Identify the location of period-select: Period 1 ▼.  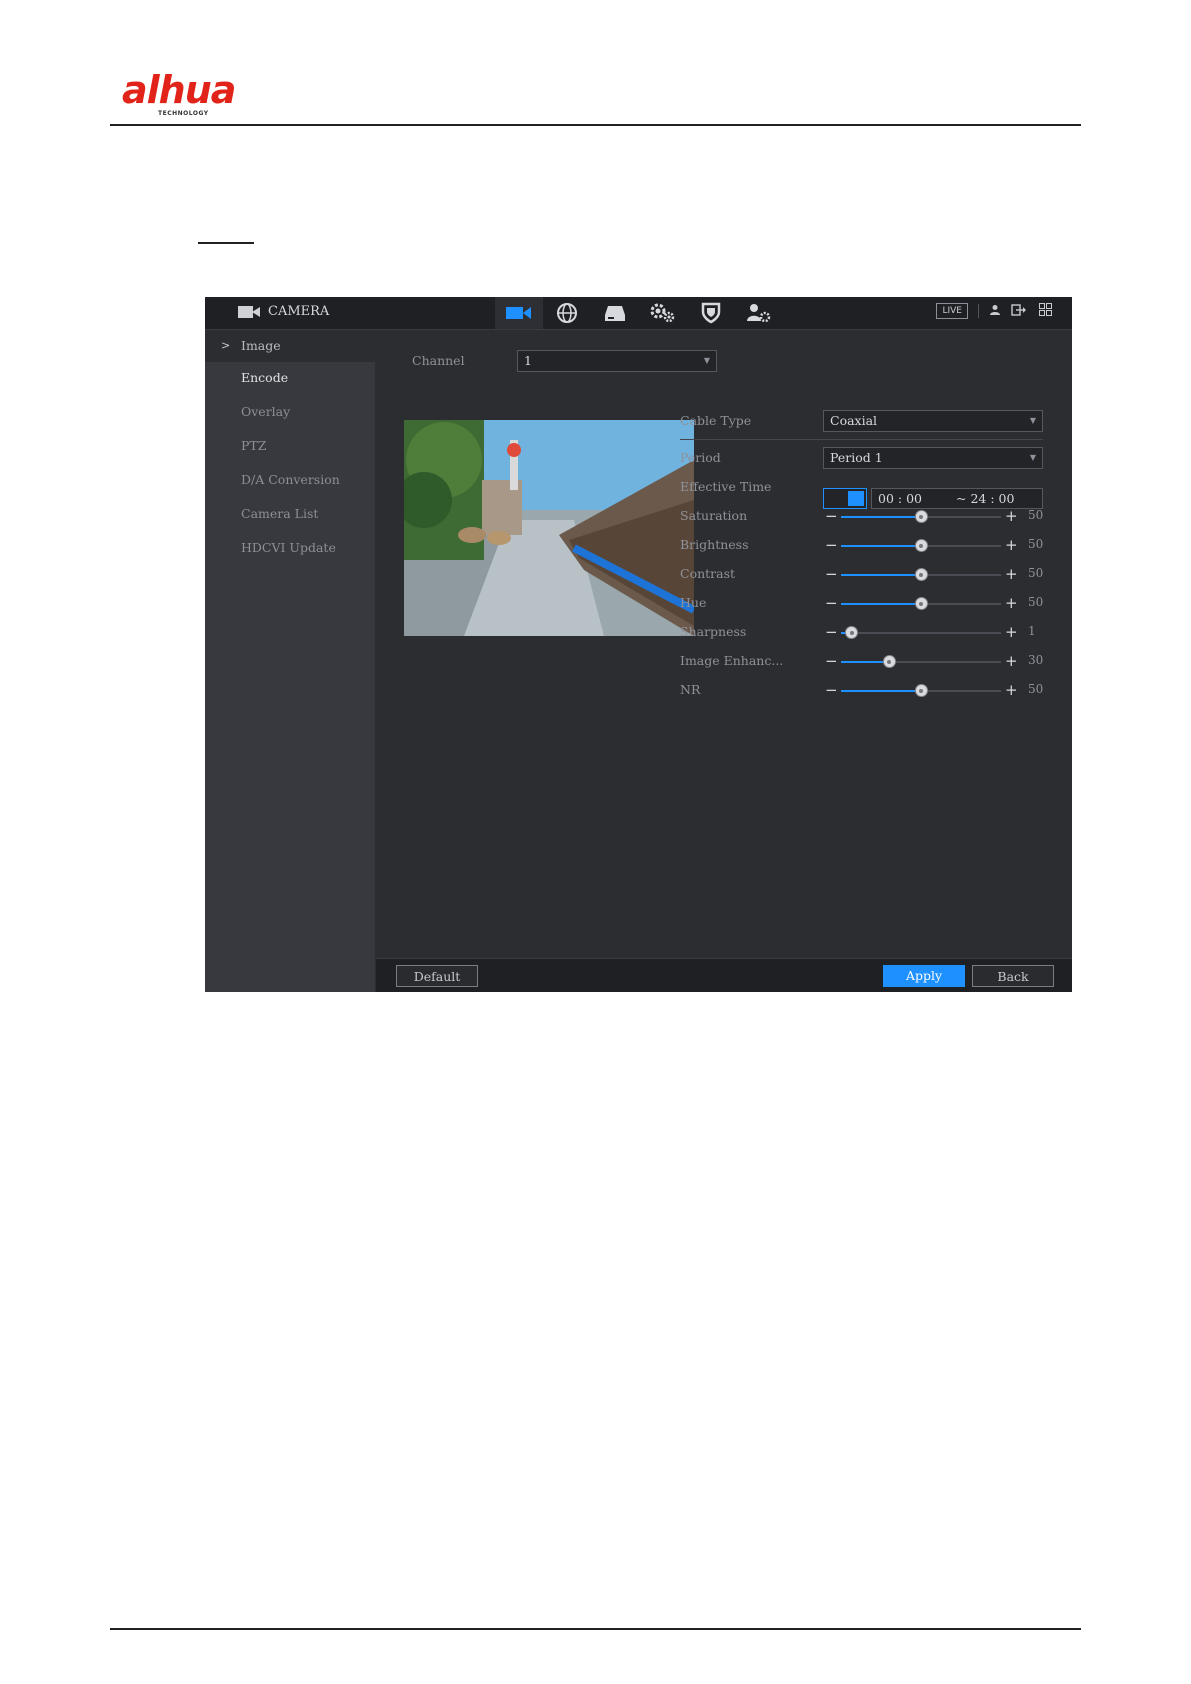
(933, 458).